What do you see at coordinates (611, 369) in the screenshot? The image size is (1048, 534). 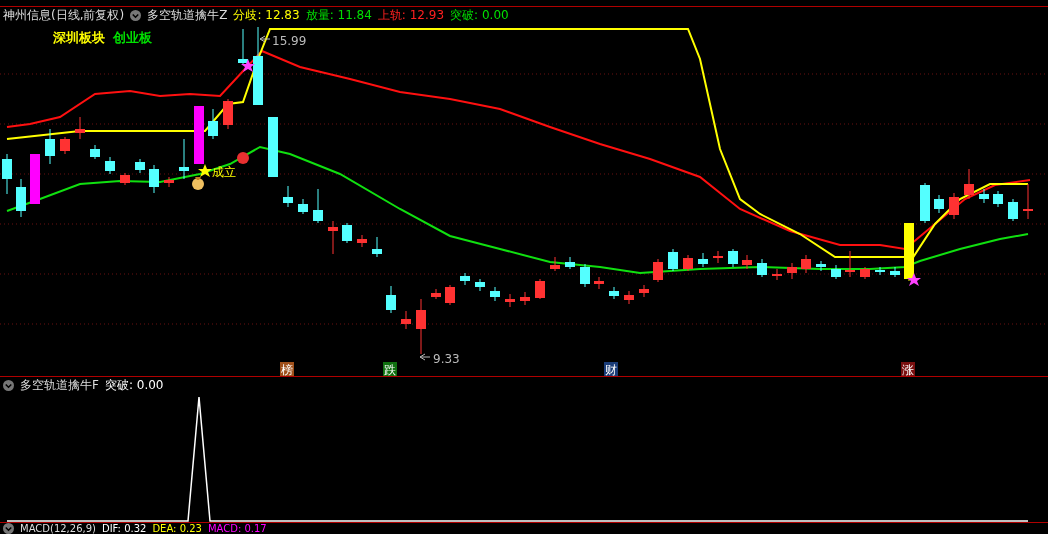 I see `event-marker: 财` at bounding box center [611, 369].